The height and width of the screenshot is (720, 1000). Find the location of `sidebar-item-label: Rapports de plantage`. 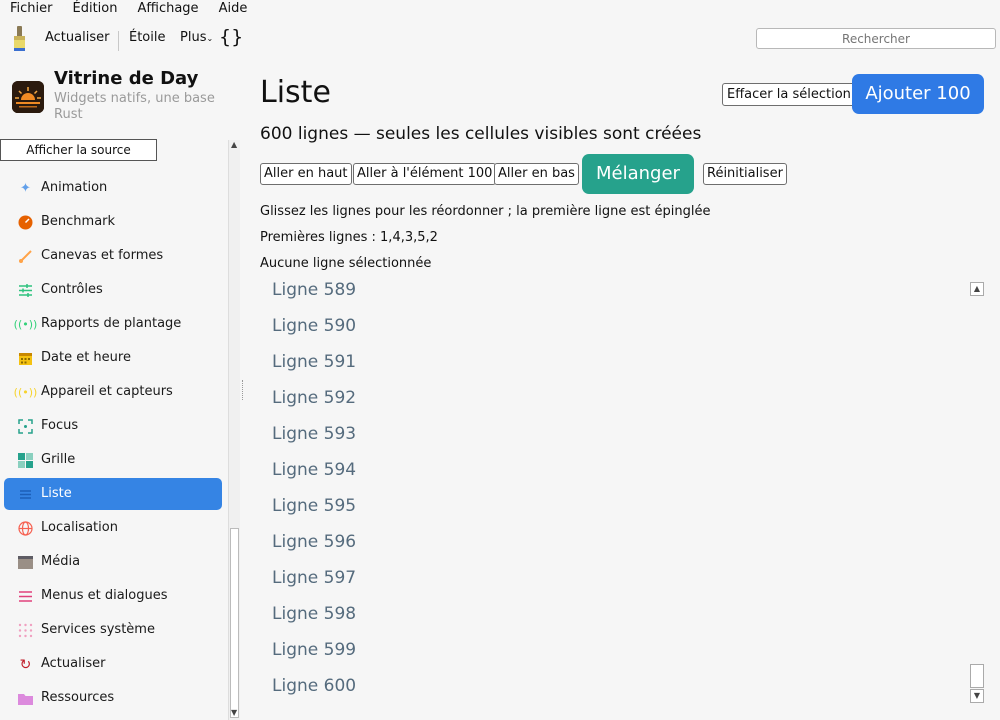

sidebar-item-label: Rapports de plantage is located at coordinates (111, 323).